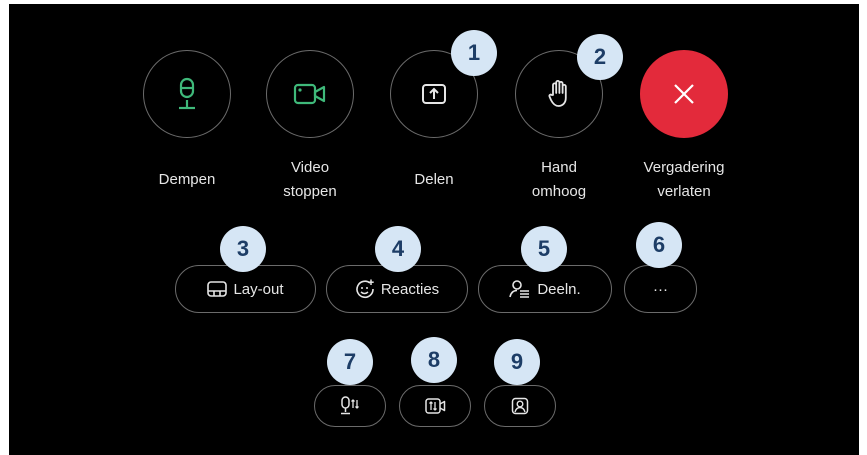  Describe the element at coordinates (474, 53) in the screenshot. I see `callout-badge-1: 1` at that location.